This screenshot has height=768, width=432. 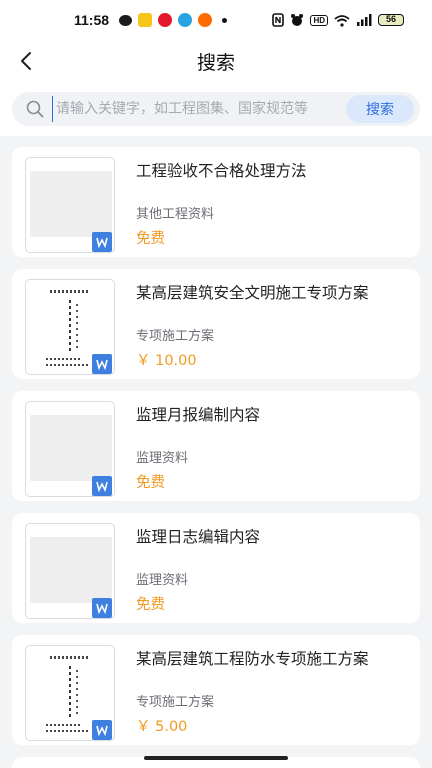 I want to click on wechat-icon, so click(x=126, y=20).